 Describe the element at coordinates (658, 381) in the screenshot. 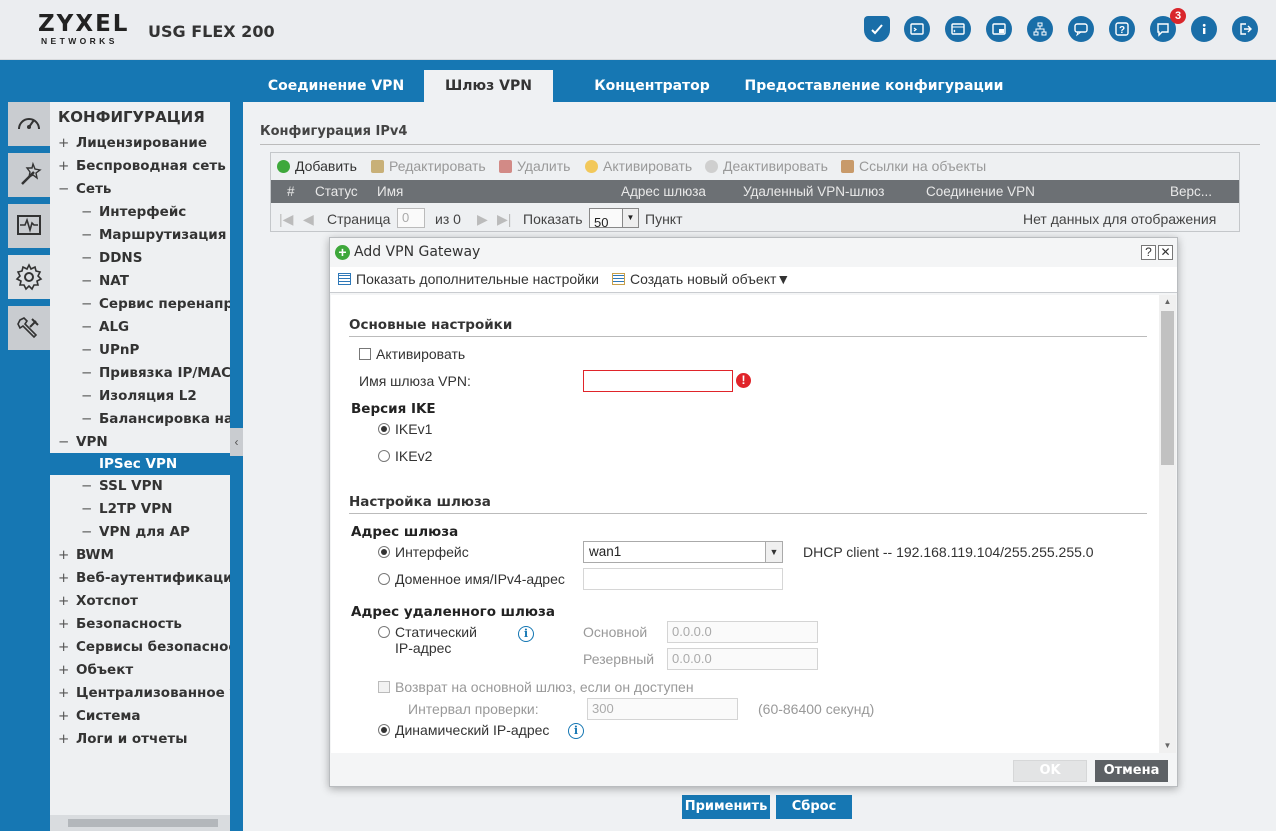

I see `gateway-name-input` at that location.